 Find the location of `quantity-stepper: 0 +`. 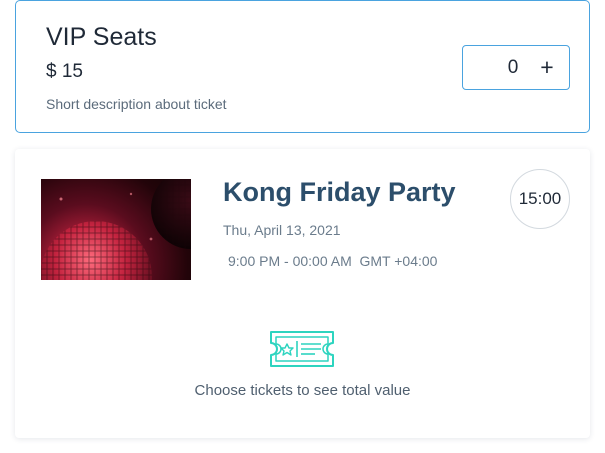

quantity-stepper: 0 + is located at coordinates (516, 67).